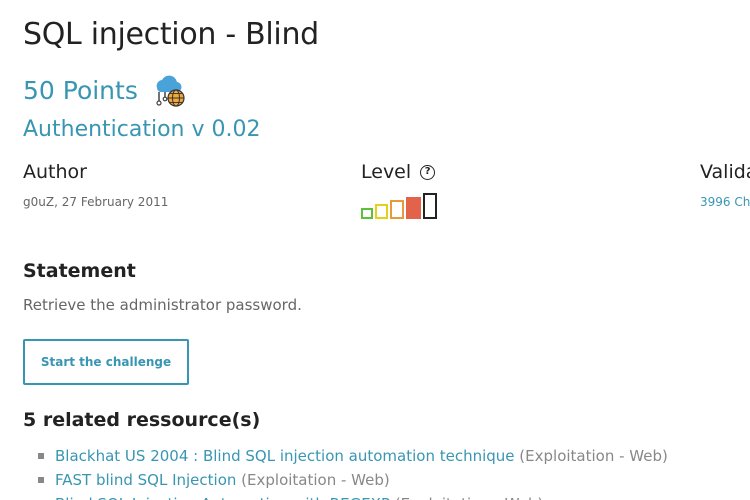 This screenshot has width=750, height=500. What do you see at coordinates (162, 305) in the screenshot?
I see `statement-text: Retrieve the administrator password.` at bounding box center [162, 305].